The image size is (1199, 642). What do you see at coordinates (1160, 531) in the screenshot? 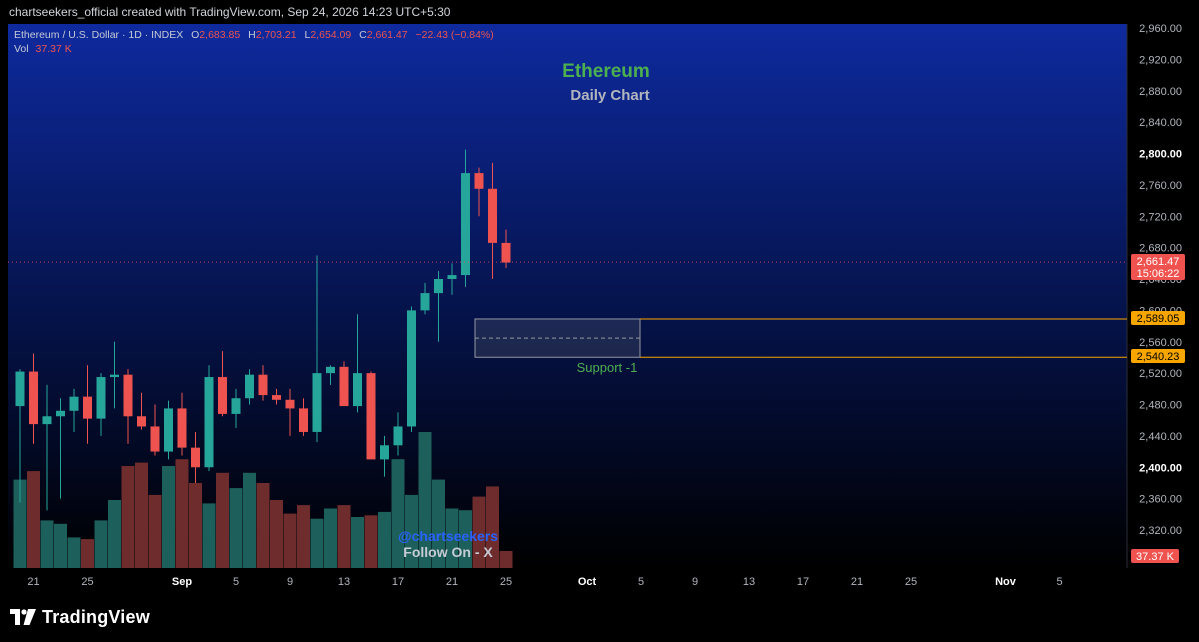
I see `price-tick-label: 2,320.00` at bounding box center [1160, 531].